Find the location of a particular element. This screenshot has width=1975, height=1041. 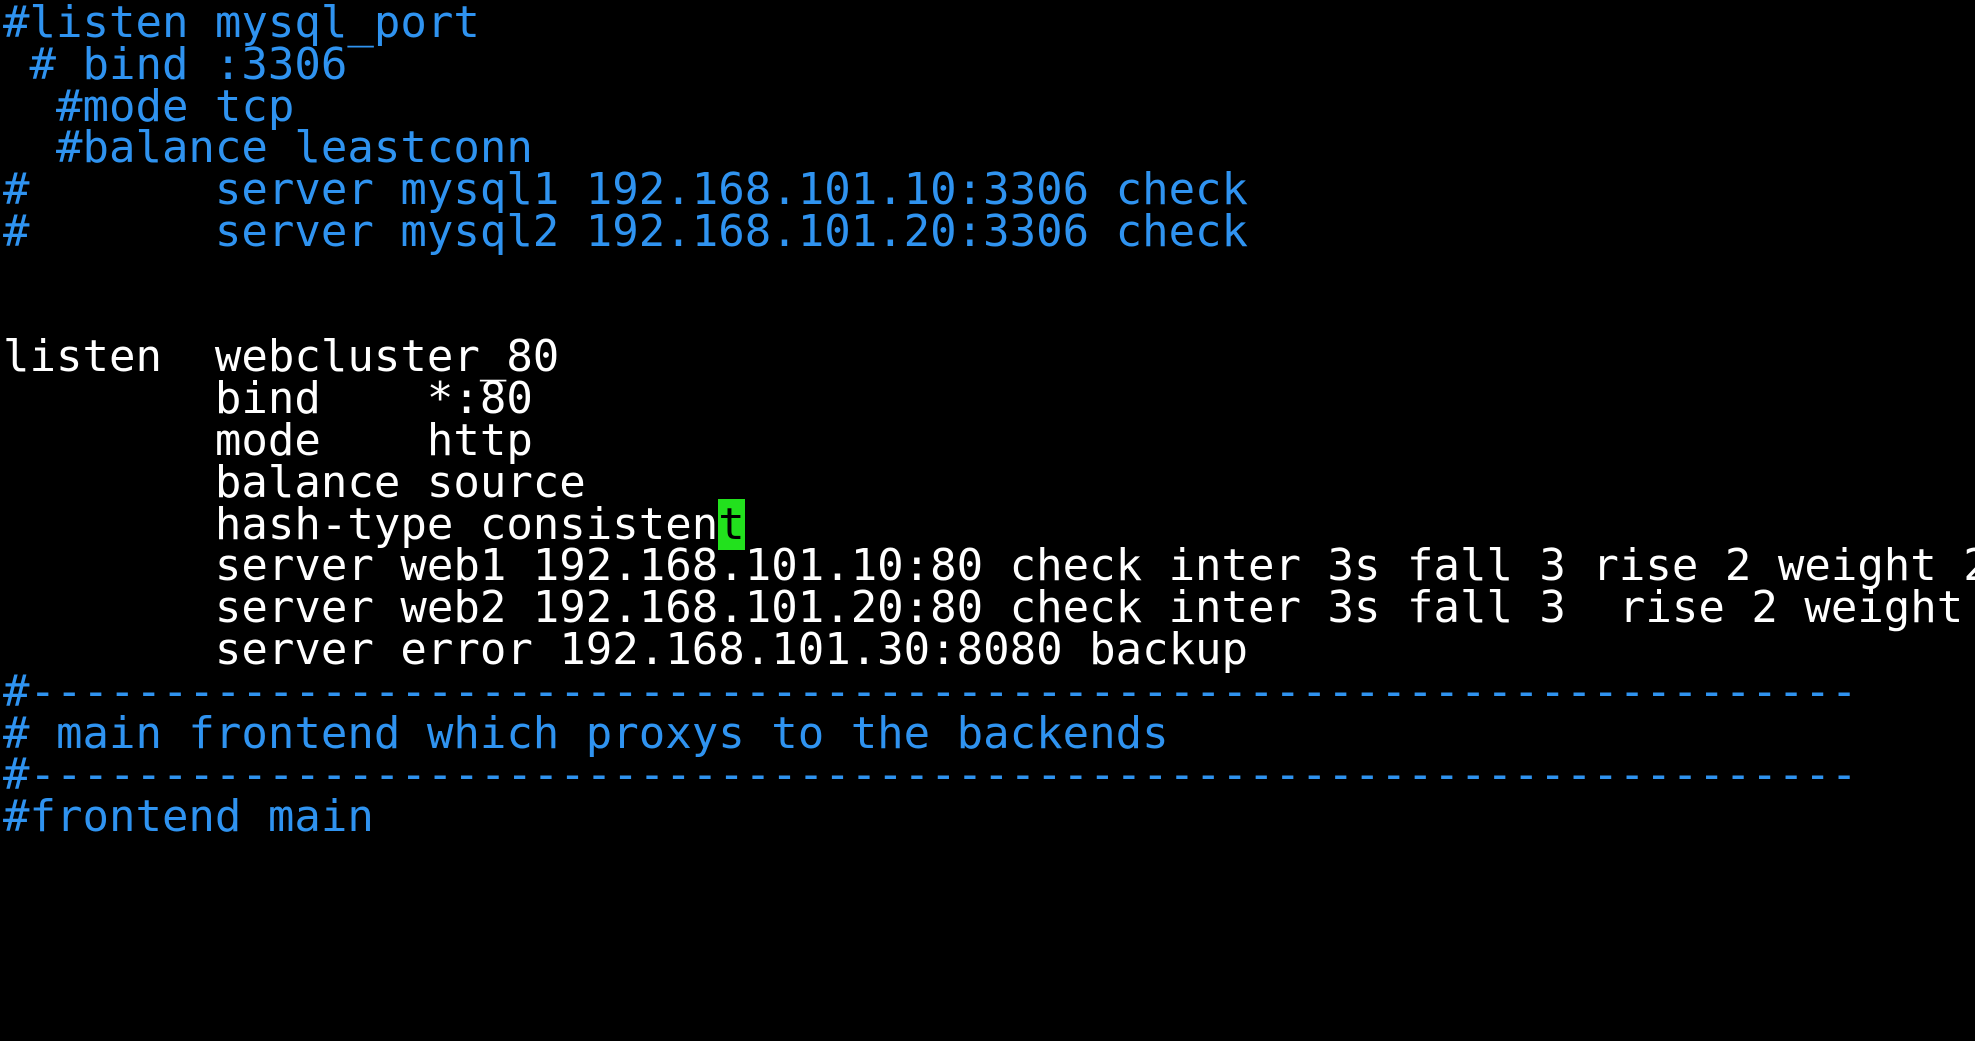

terminal-line: #frontend main is located at coordinates (188, 817).